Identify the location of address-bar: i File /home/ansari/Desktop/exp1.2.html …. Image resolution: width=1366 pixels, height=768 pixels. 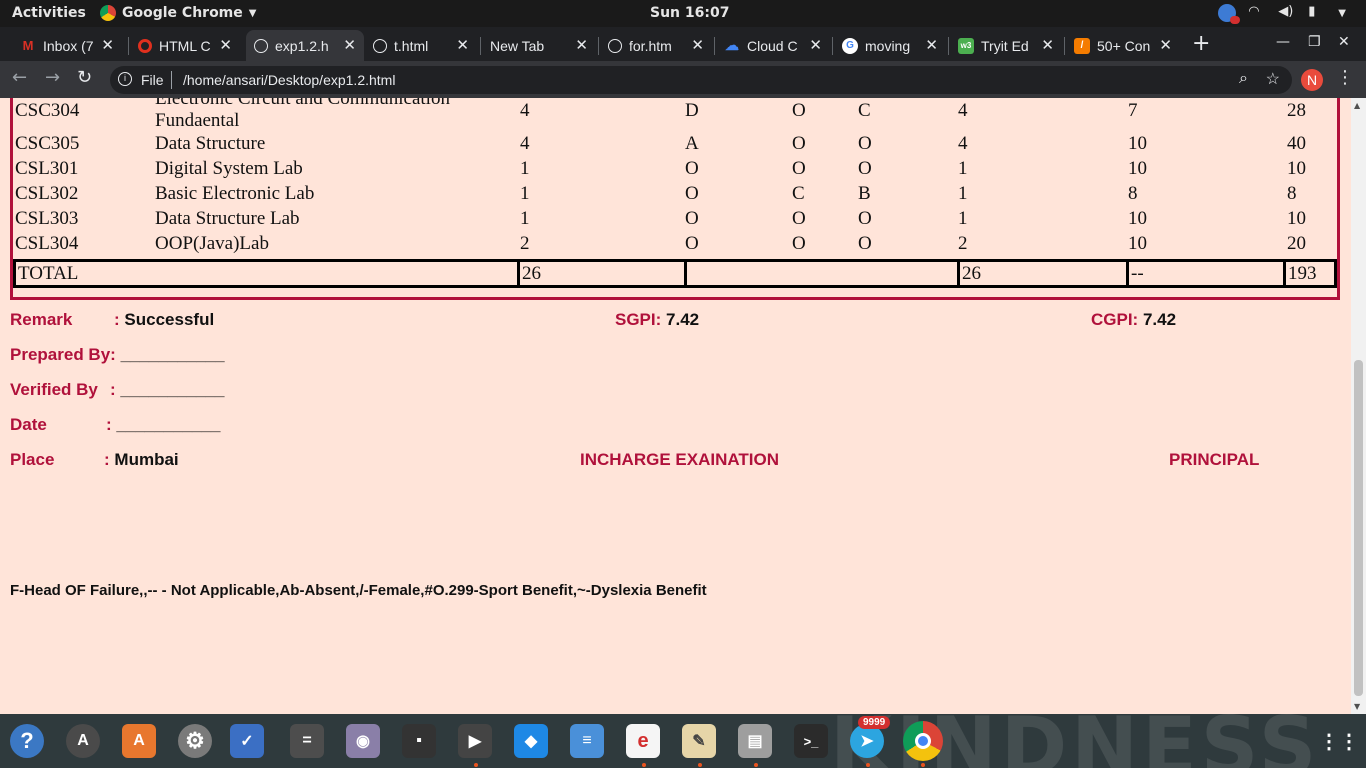
(701, 80).